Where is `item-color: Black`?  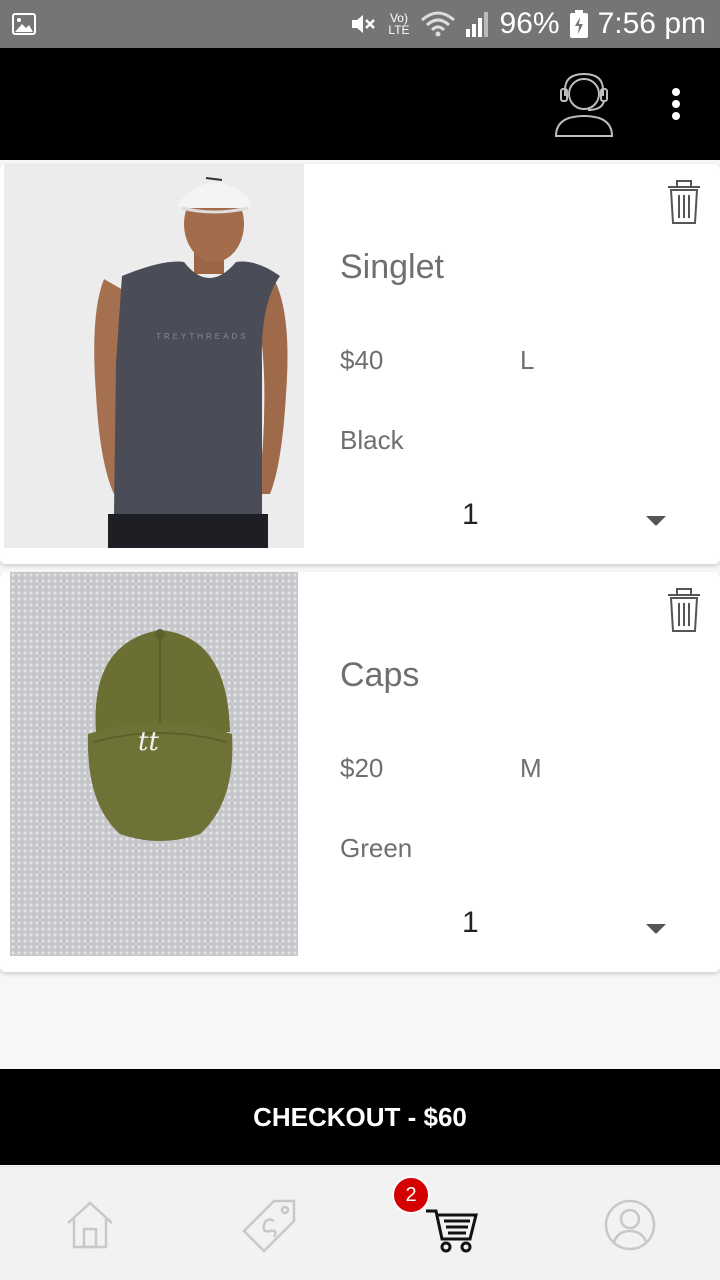 item-color: Black is located at coordinates (372, 440).